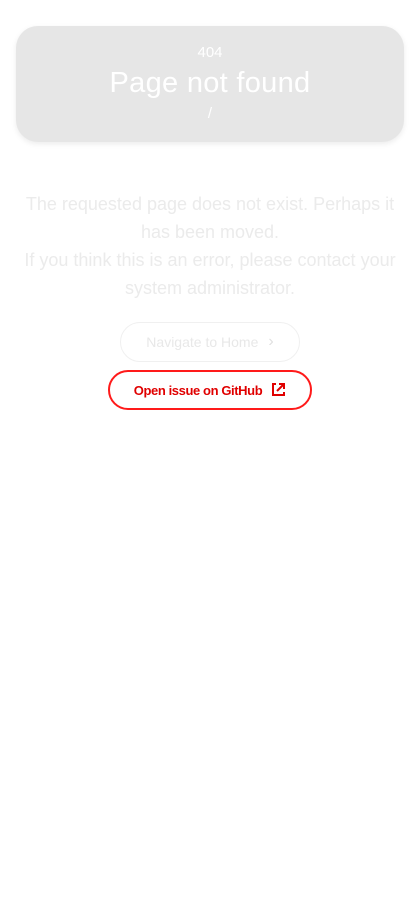 The image size is (420, 920). Describe the element at coordinates (198, 390) in the screenshot. I see `open-github-issue-label: Open issue on GitHub` at that location.